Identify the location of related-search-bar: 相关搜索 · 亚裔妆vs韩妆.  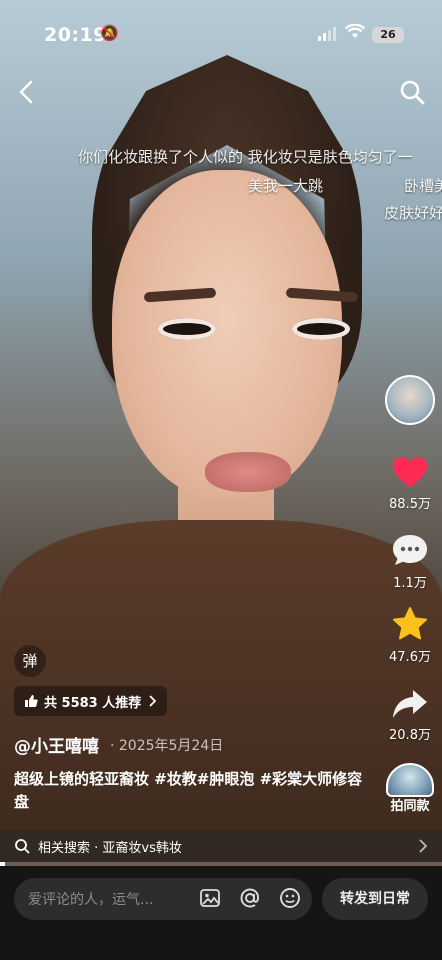
(221, 846).